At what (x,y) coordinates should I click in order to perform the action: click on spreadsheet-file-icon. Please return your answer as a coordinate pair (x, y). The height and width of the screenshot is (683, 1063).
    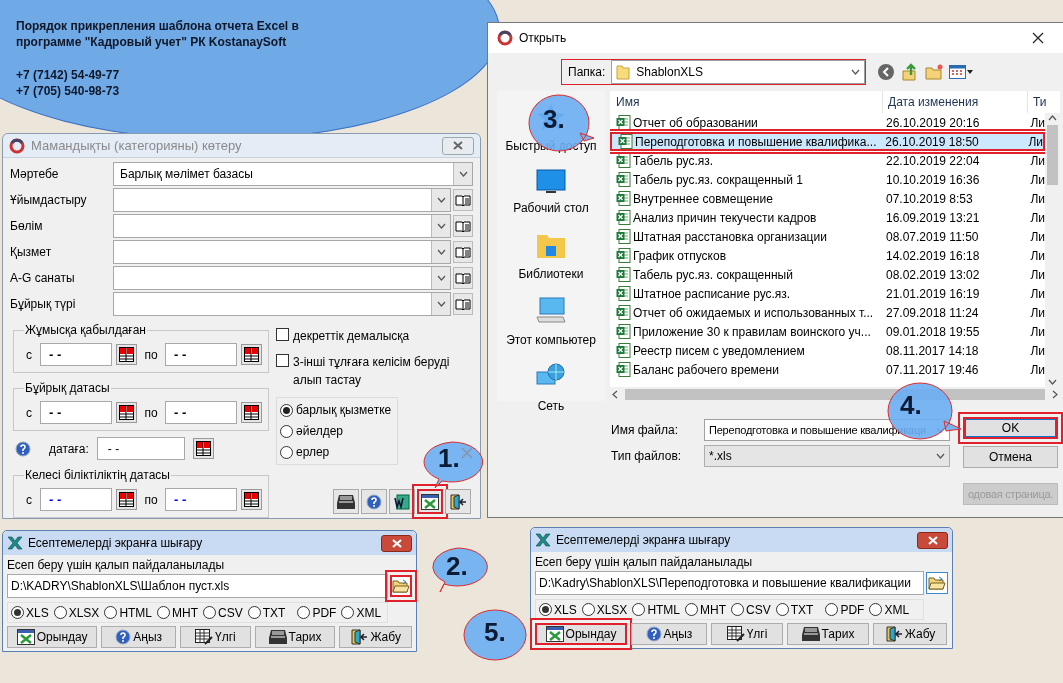
    Looking at the image, I should click on (623, 331).